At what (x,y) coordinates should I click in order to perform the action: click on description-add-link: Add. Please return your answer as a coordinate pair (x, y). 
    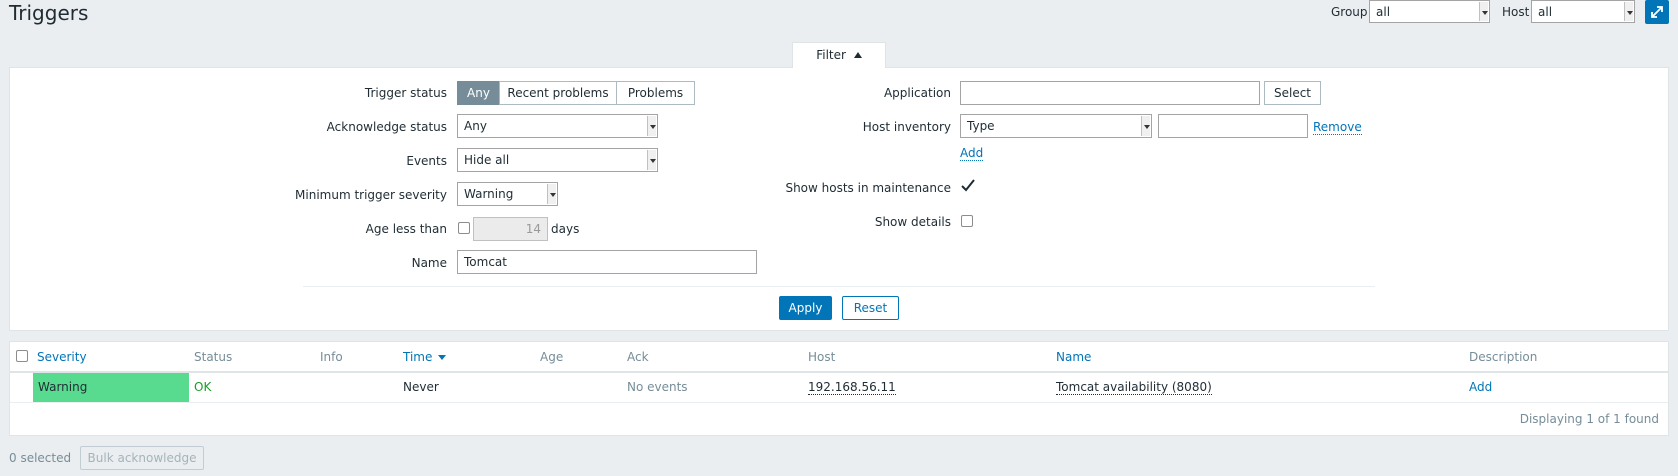
    Looking at the image, I should click on (1480, 387).